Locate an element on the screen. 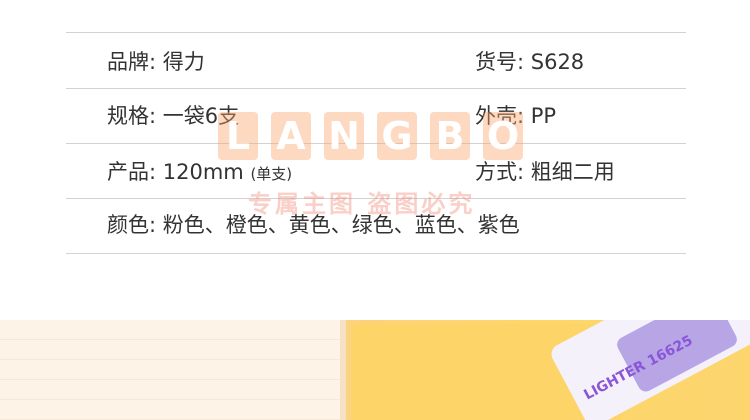  spec-brand: 品牌: 得力 is located at coordinates (156, 62).